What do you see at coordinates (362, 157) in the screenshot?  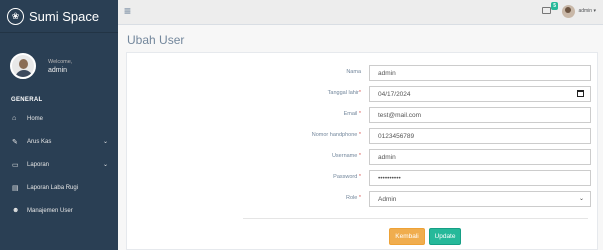 I see `form-row-username: Username * admin` at bounding box center [362, 157].